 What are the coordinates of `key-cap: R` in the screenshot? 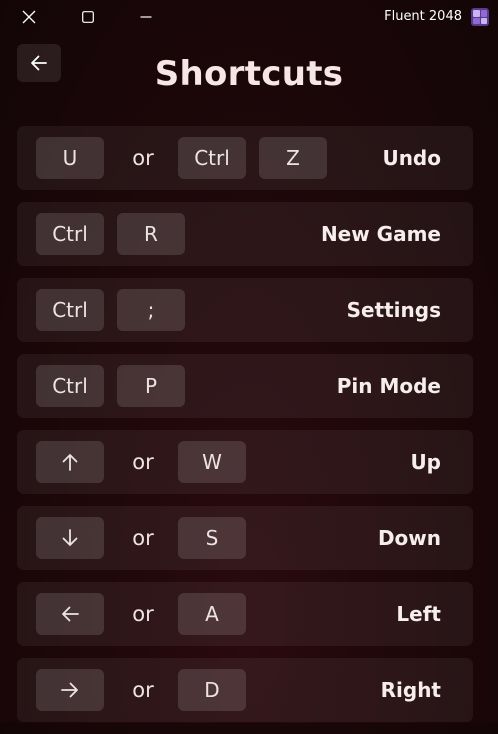 It's located at (151, 234).